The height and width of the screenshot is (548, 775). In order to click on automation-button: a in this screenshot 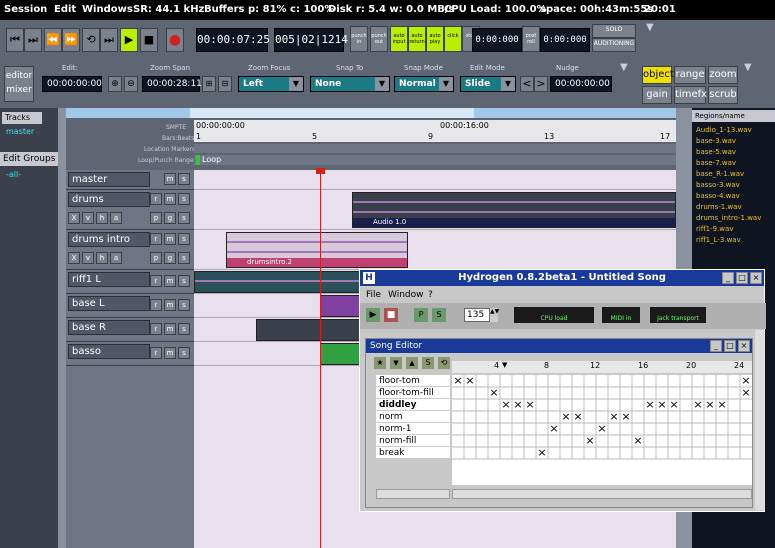, I will do `click(116, 218)`.